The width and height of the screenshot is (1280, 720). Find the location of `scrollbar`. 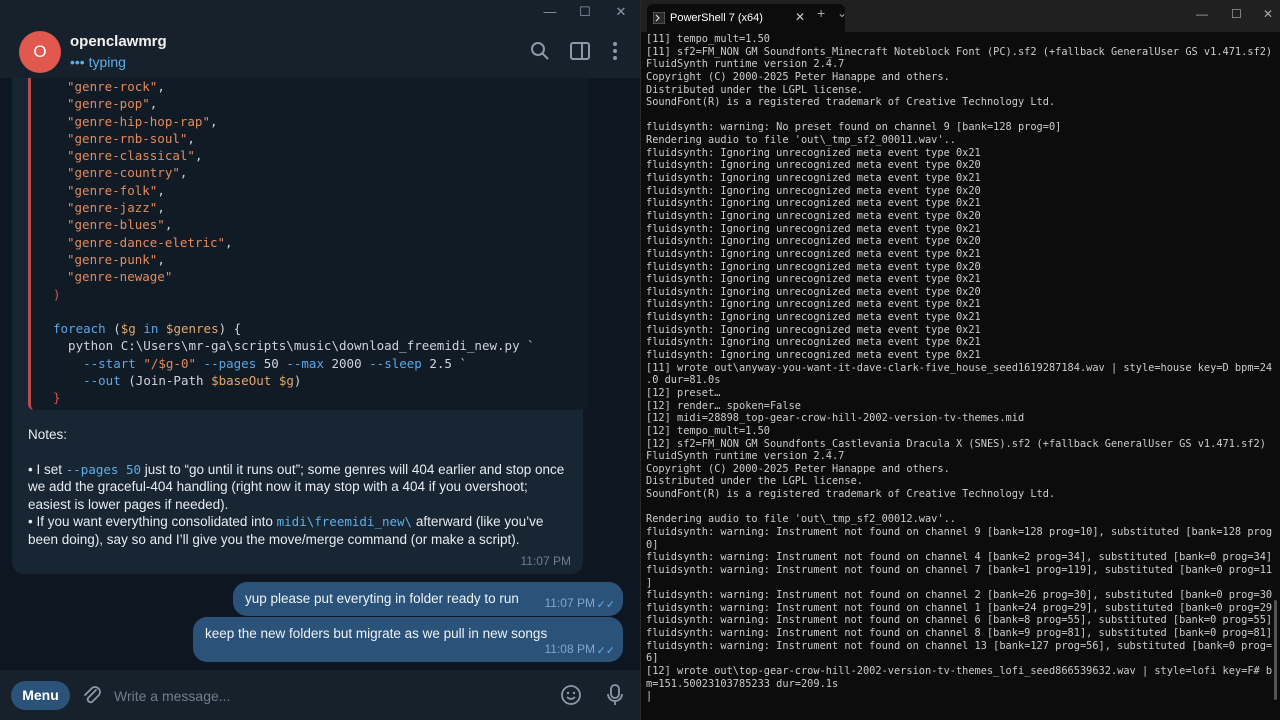

scrollbar is located at coordinates (1275, 650).